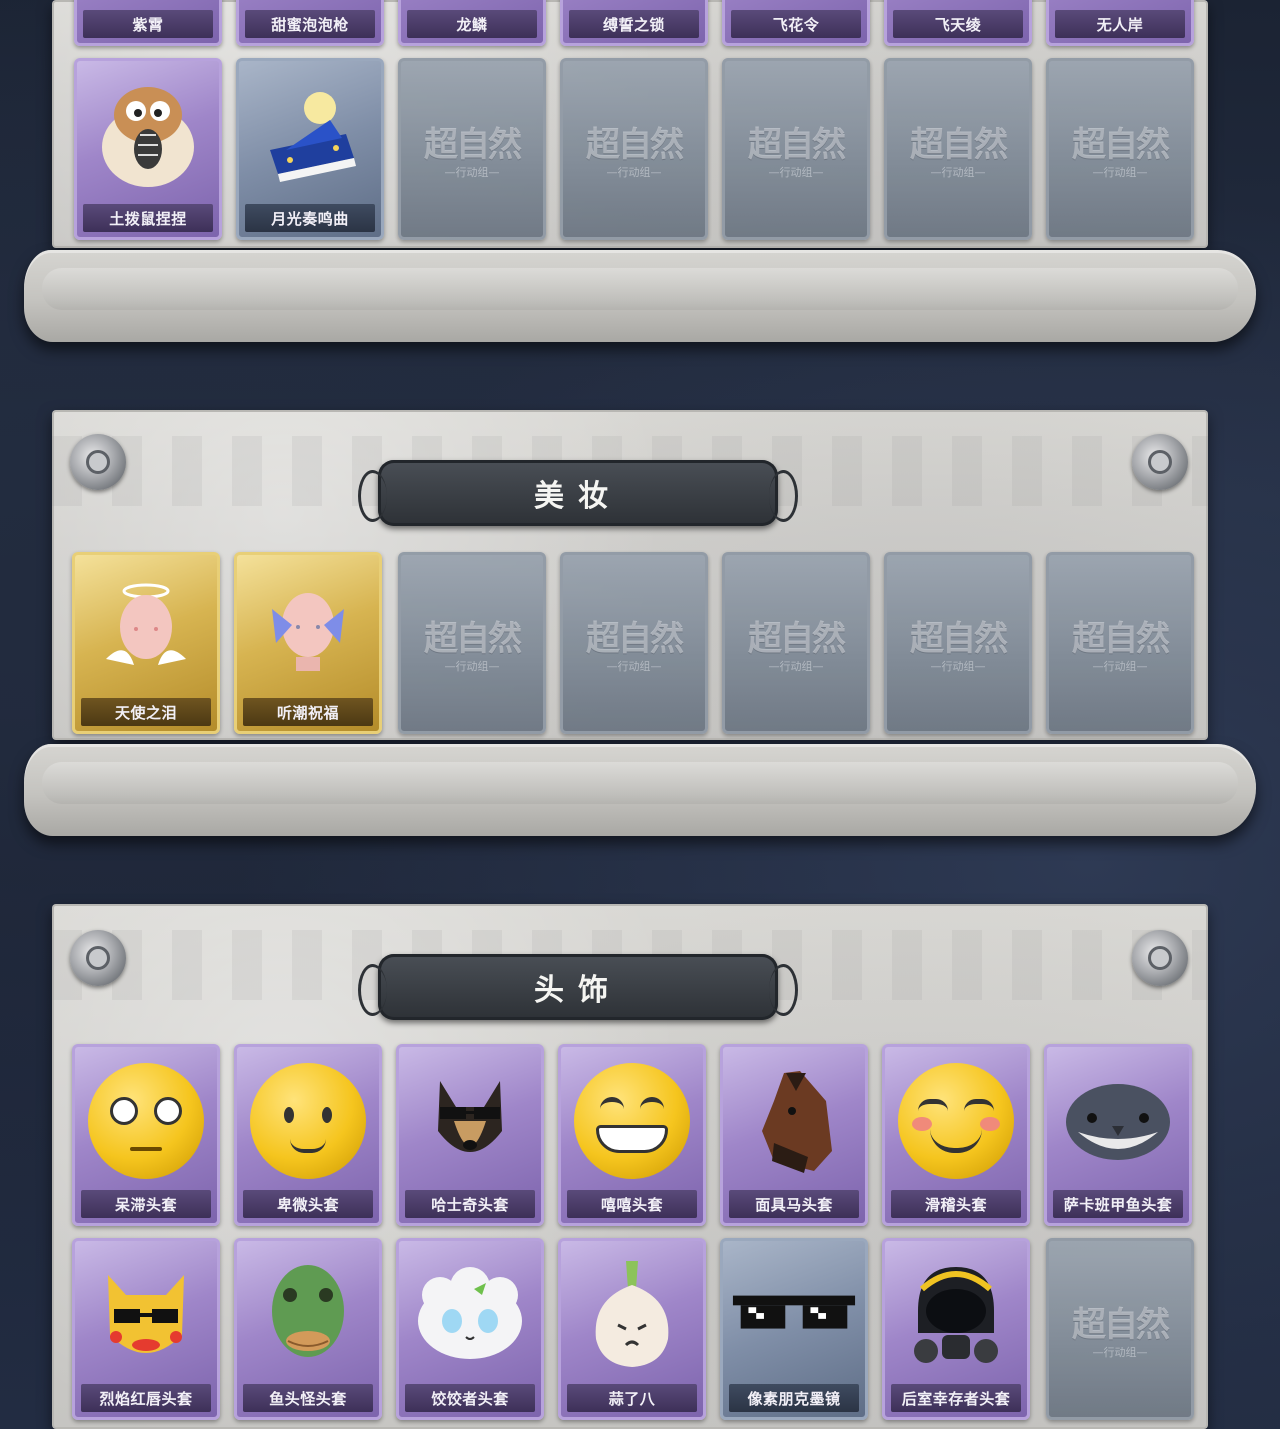 The height and width of the screenshot is (1429, 1280). I want to click on husky-head-icon, so click(470, 1121).